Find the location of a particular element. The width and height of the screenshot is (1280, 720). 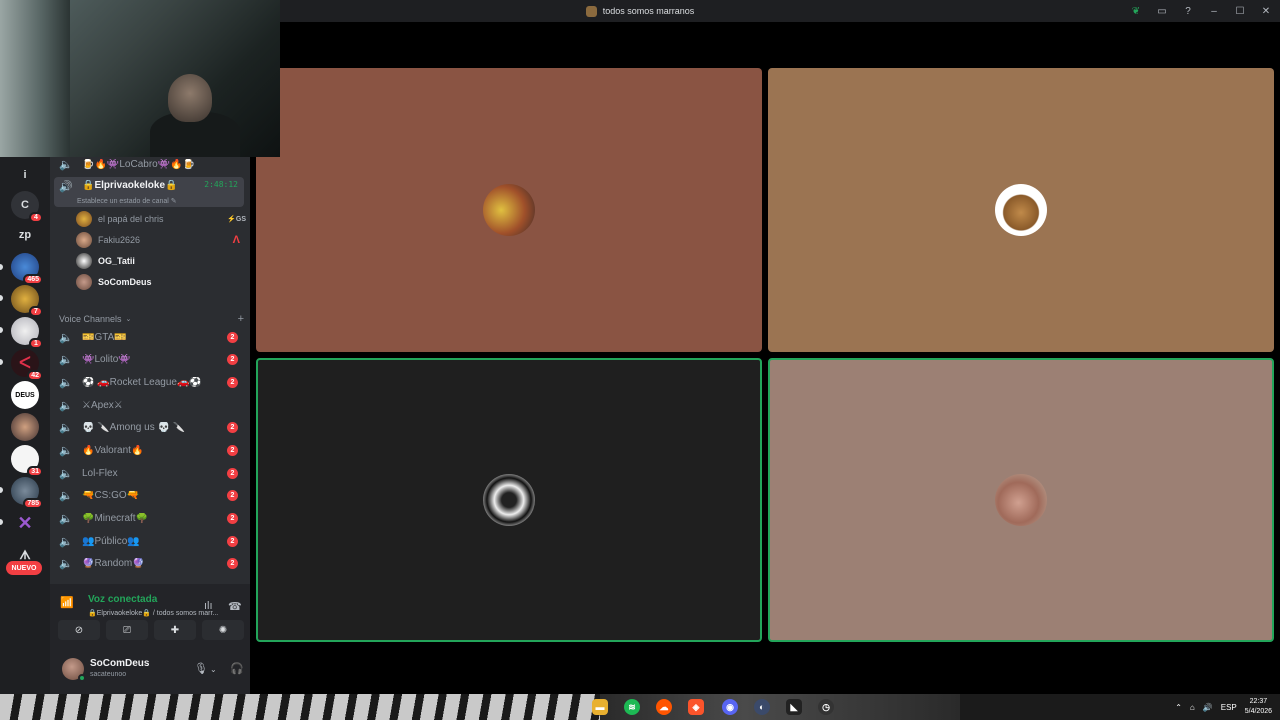

server-photo: 785 is located at coordinates (27, 493).